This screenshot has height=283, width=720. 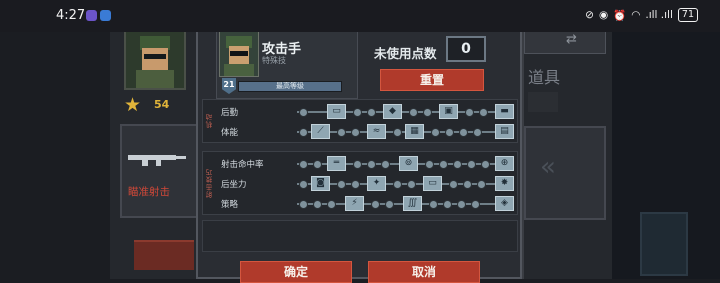 I want to click on pack-icon: ▤, so click(x=504, y=131).